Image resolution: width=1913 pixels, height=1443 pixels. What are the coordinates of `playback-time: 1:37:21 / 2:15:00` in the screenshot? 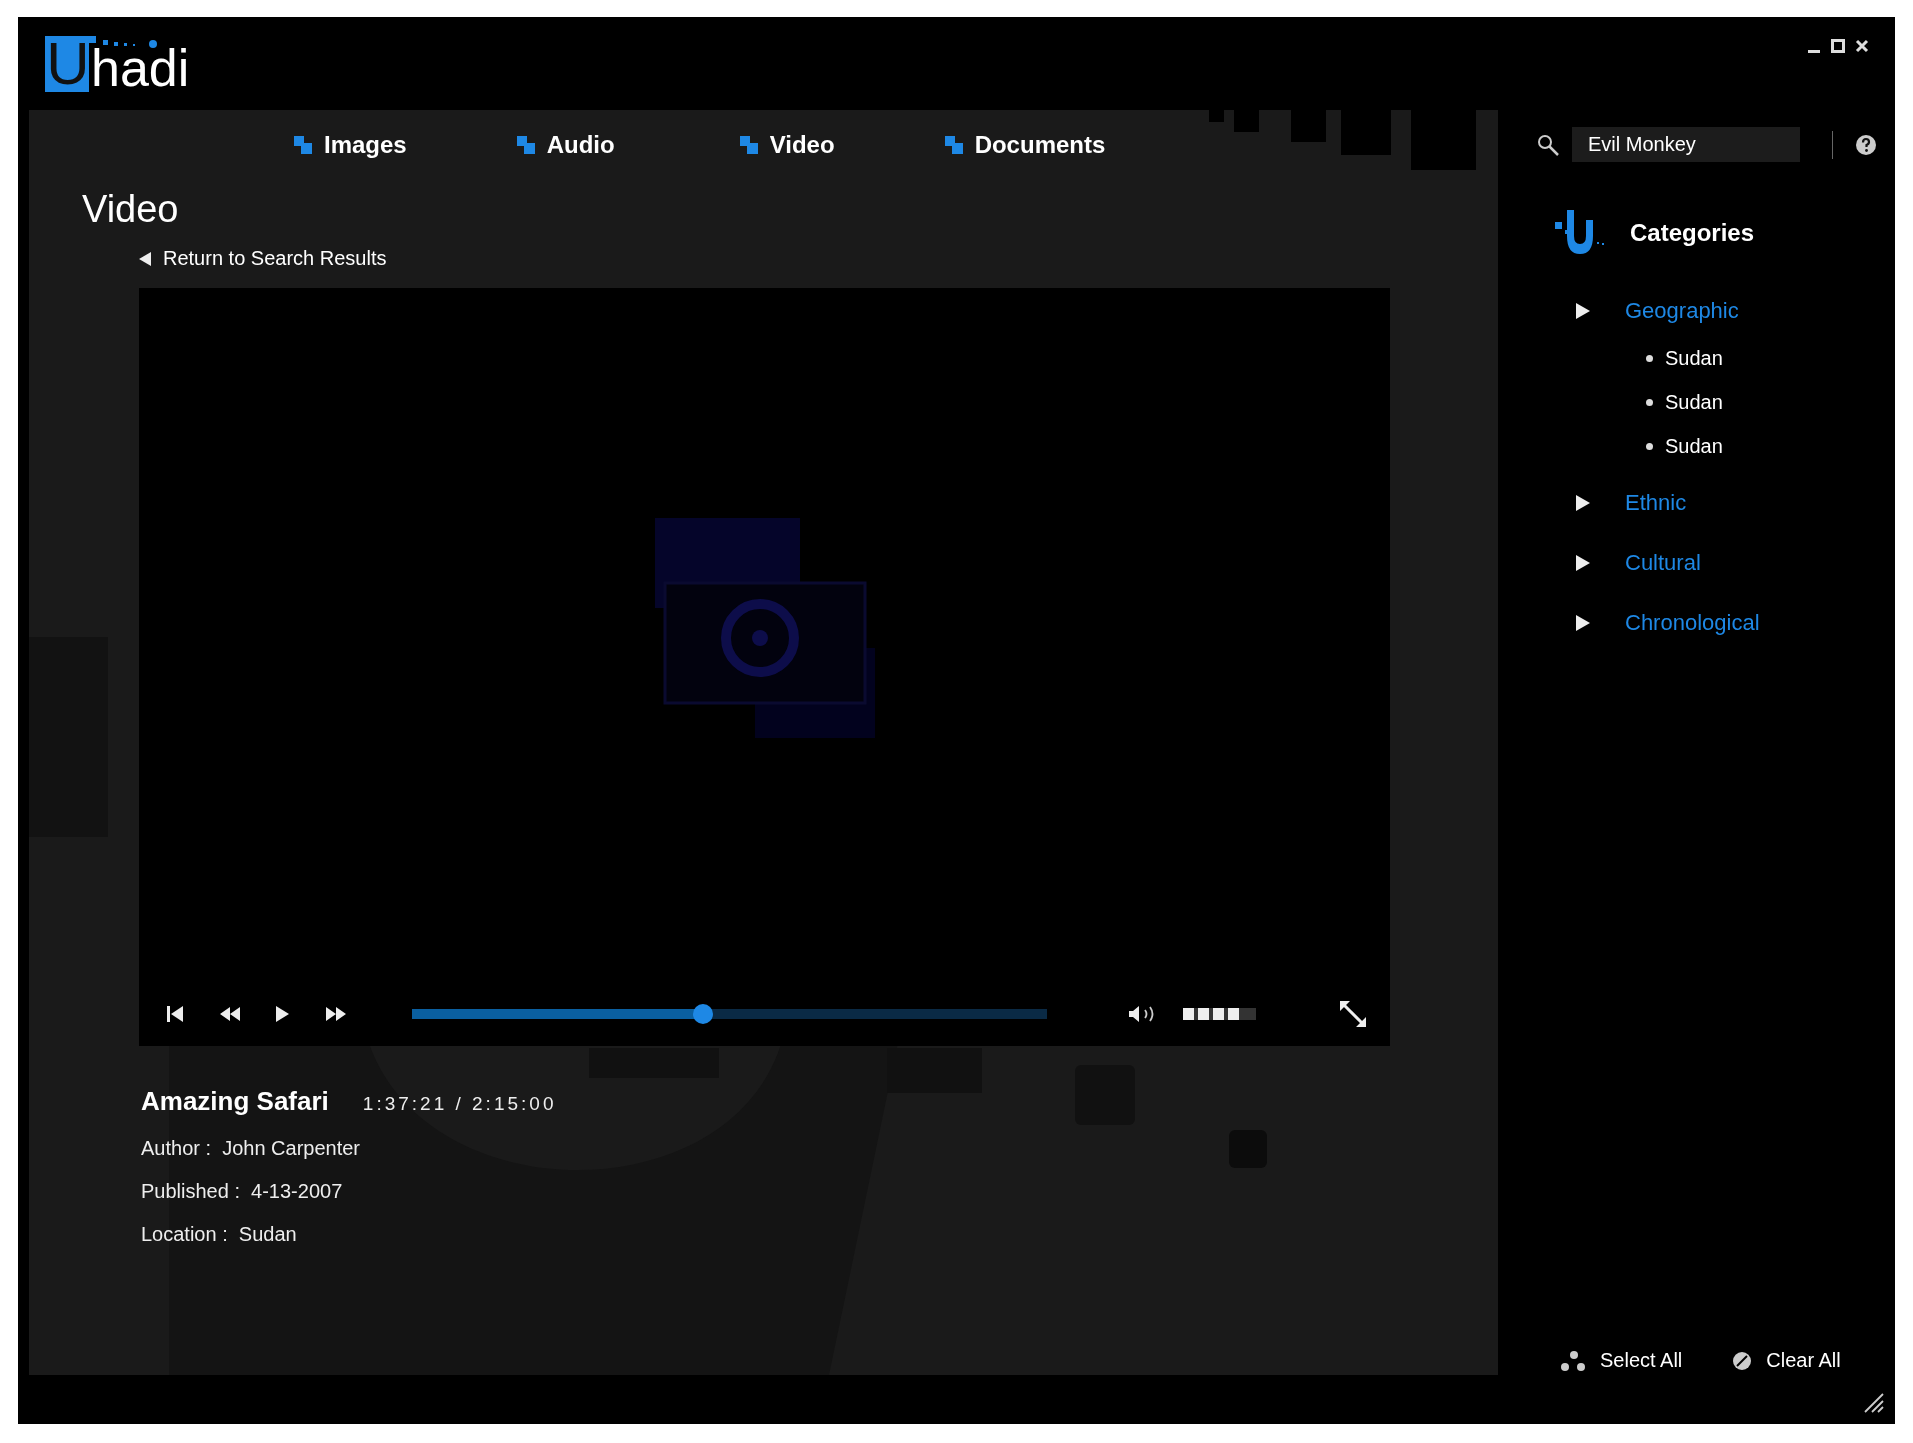 It's located at (459, 1104).